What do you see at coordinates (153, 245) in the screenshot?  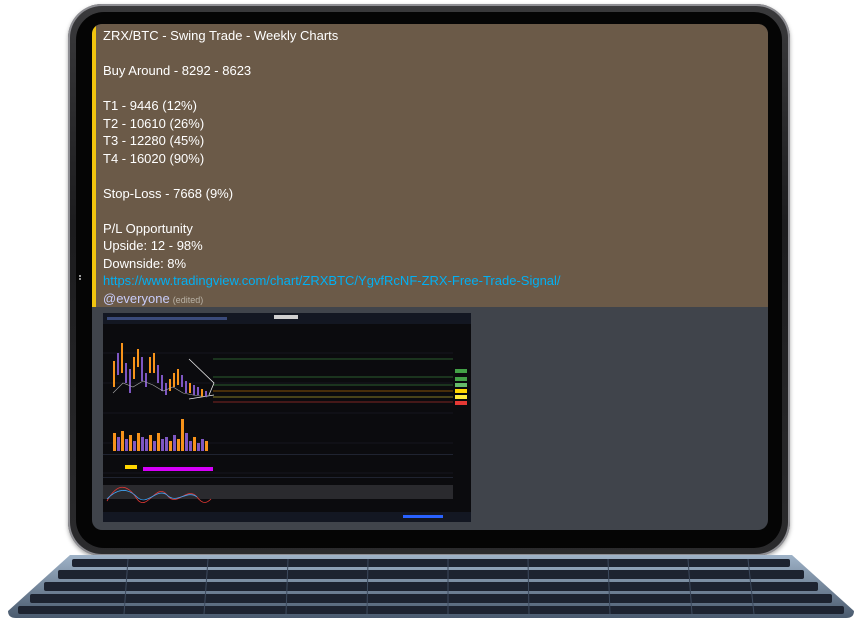 I see `upside: Upside: 12 - 98%` at bounding box center [153, 245].